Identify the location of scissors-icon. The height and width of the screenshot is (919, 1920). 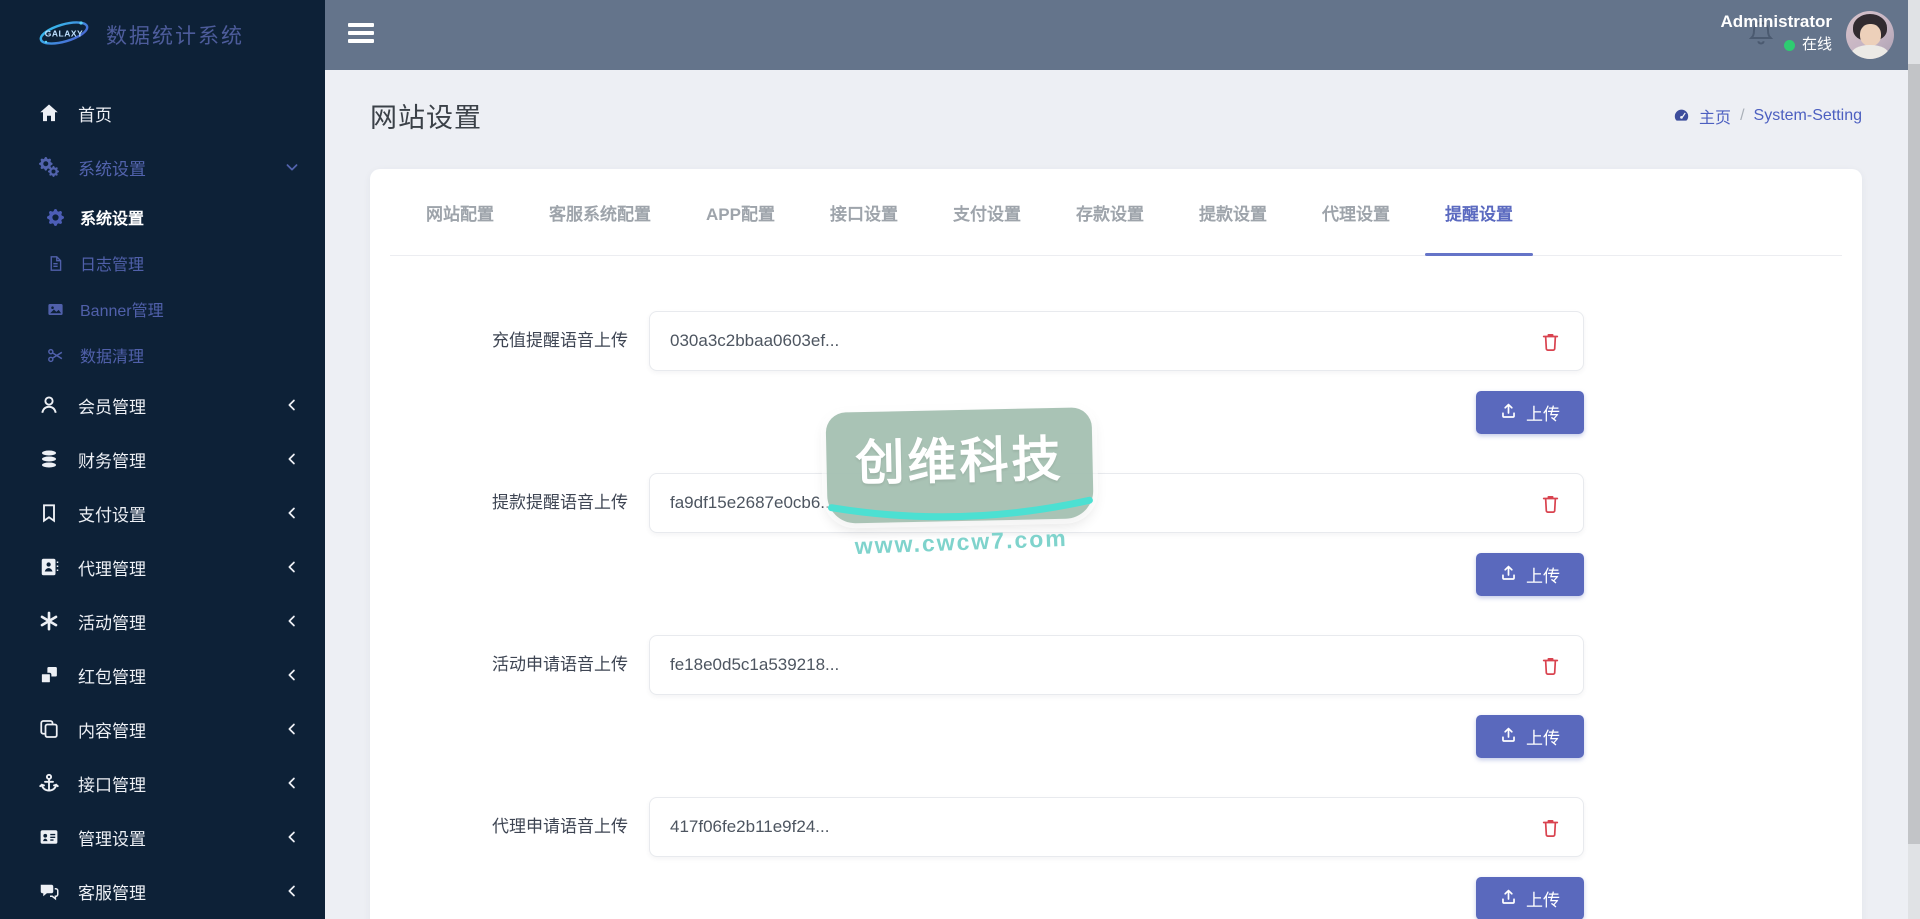
(55, 355).